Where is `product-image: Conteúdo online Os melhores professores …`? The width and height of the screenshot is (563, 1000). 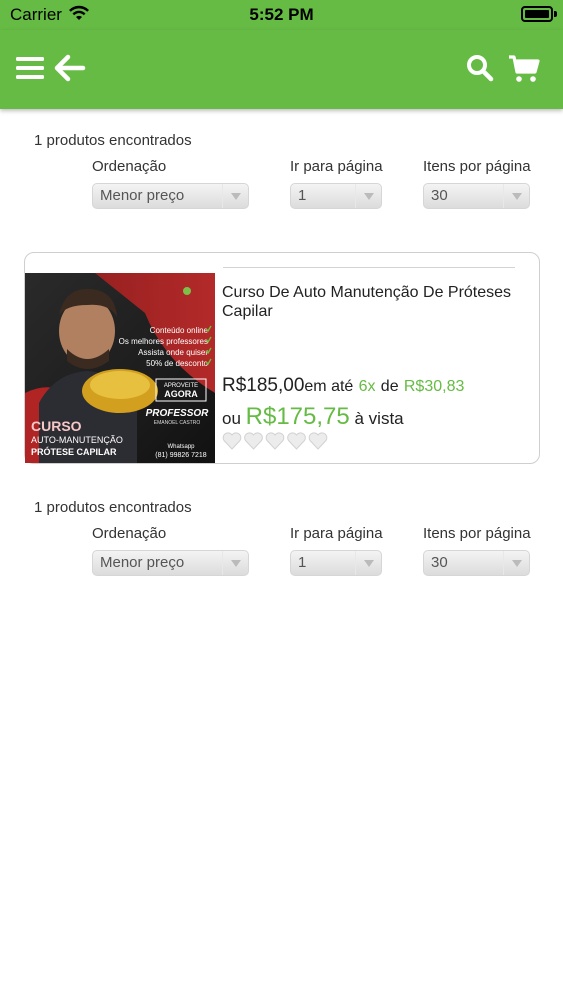
product-image: Conteúdo online Os melhores professores … is located at coordinates (120, 368).